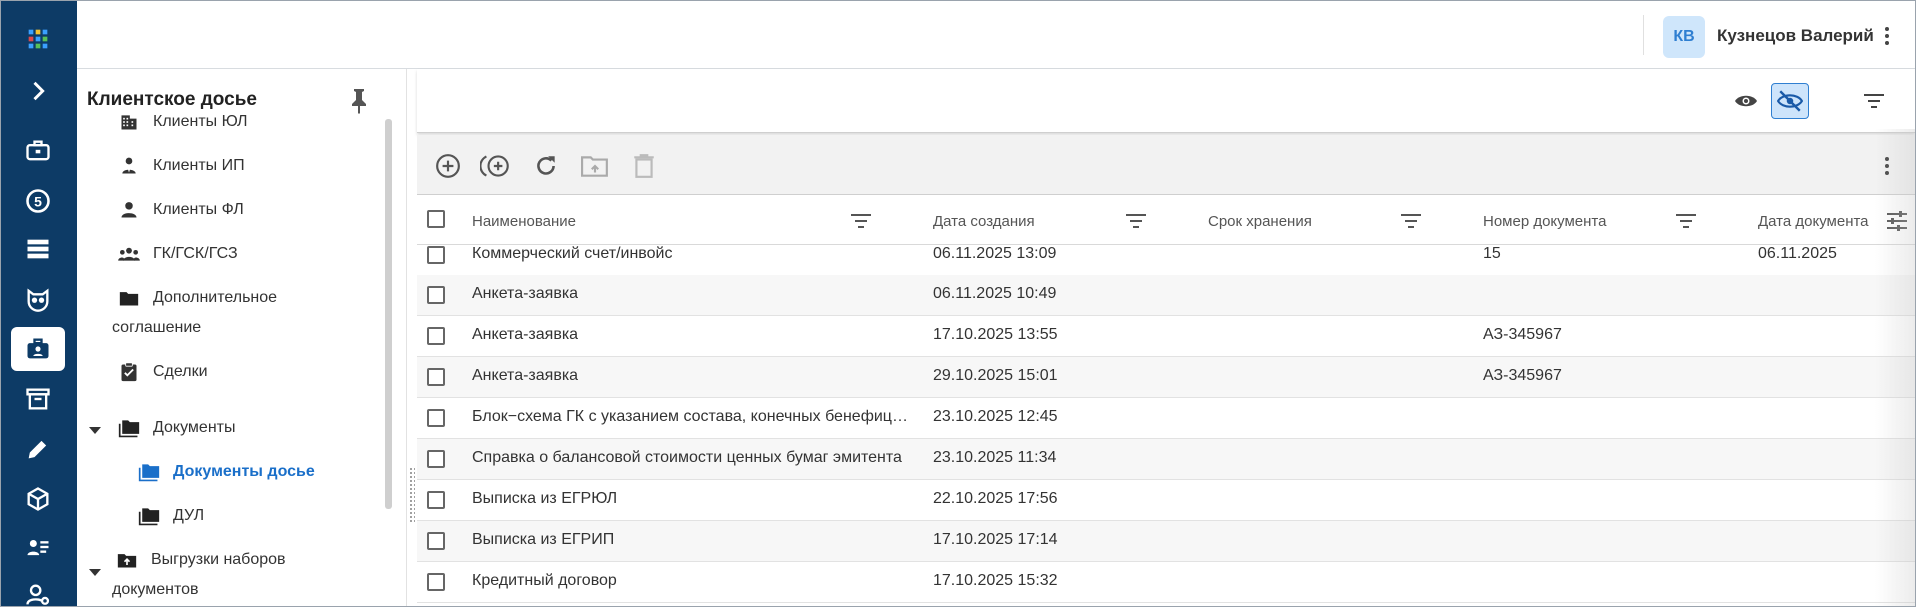  What do you see at coordinates (572, 253) in the screenshot?
I see `table-cell: Коммерческий счет/инвойс` at bounding box center [572, 253].